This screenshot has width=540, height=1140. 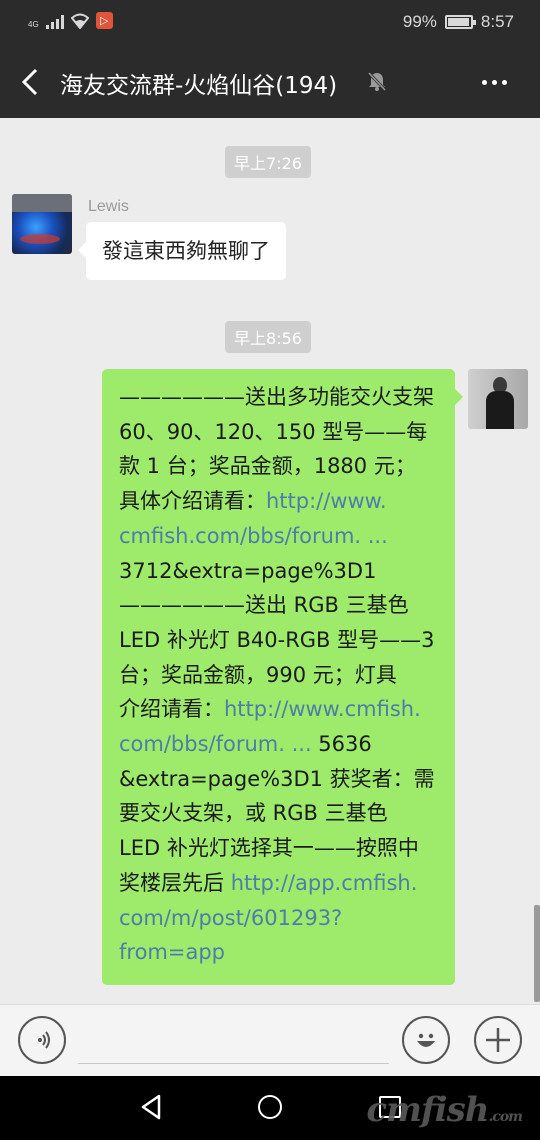 What do you see at coordinates (497, 82) in the screenshot?
I see `more-dots-icon` at bounding box center [497, 82].